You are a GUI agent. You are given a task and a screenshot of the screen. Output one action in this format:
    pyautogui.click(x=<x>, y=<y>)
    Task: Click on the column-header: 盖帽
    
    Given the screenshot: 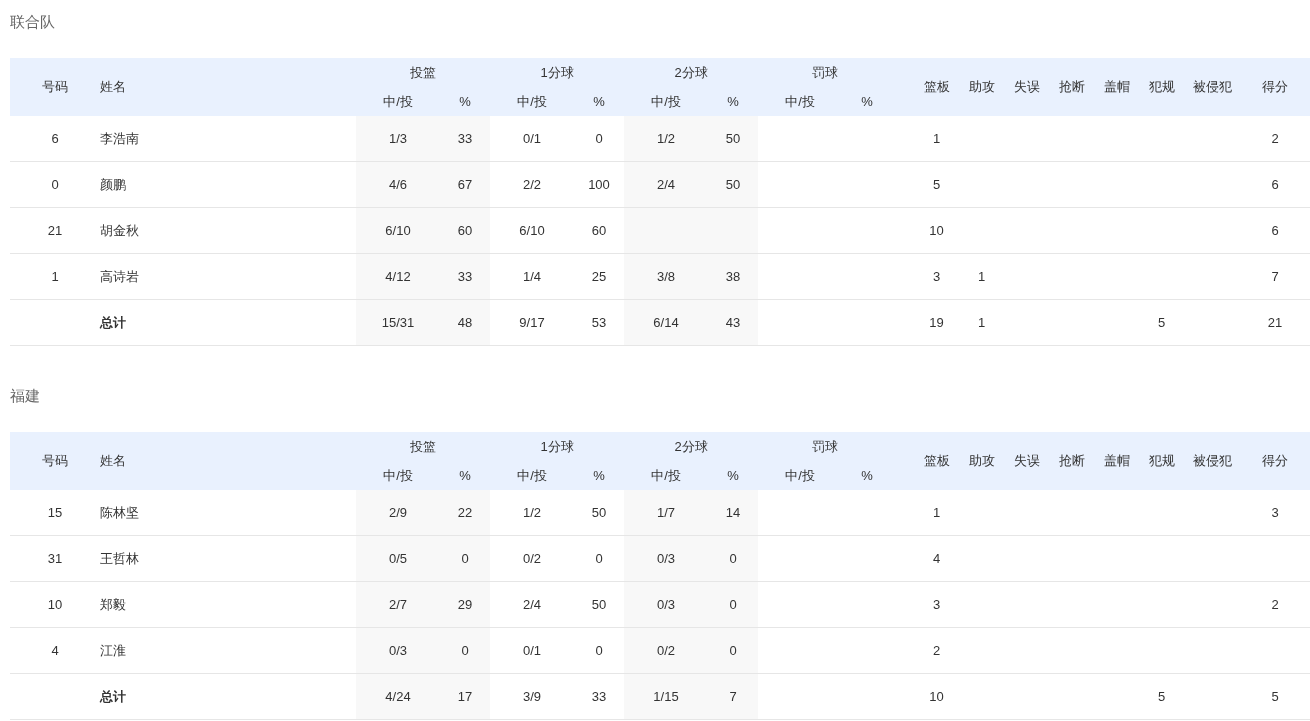 What is the action you would take?
    pyautogui.click(x=1116, y=87)
    